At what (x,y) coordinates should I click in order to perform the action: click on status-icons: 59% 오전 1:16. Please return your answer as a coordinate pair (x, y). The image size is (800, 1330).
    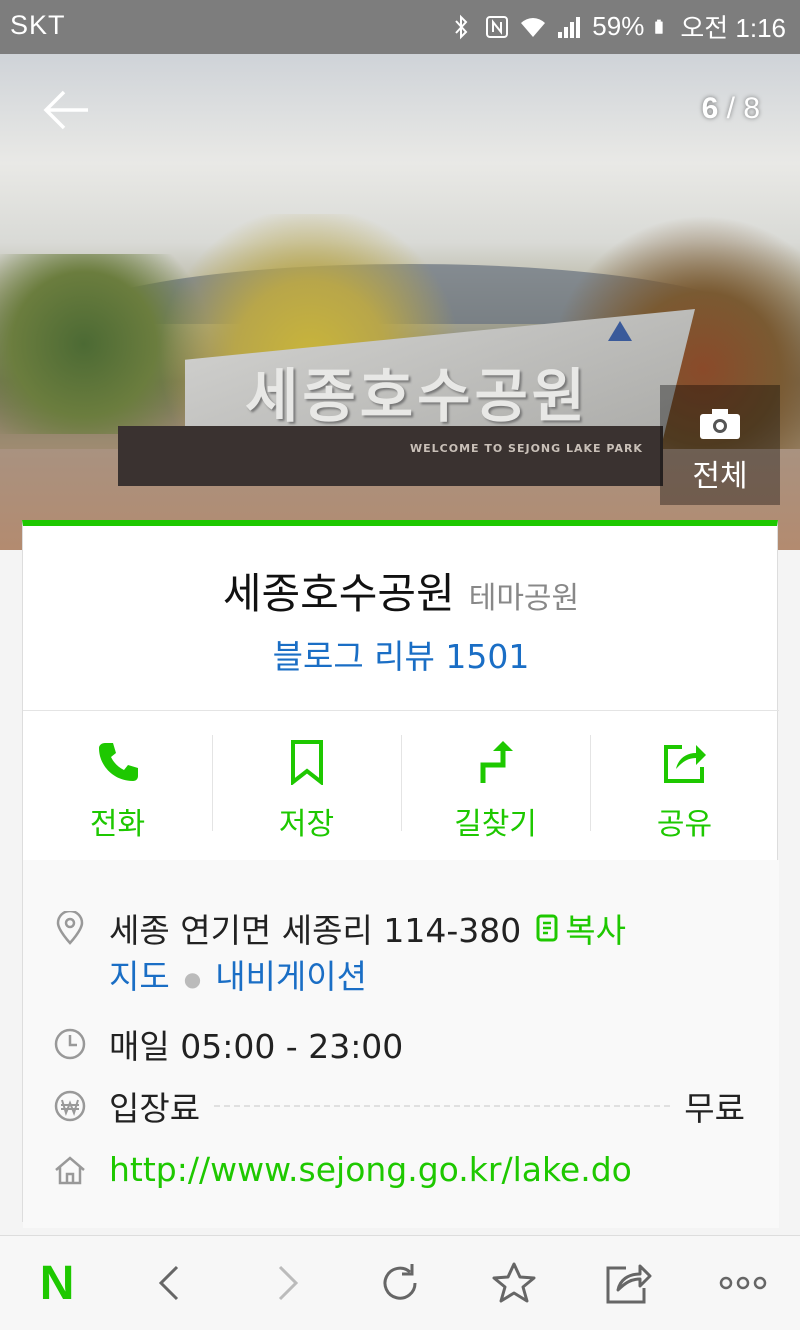
    Looking at the image, I should click on (617, 26).